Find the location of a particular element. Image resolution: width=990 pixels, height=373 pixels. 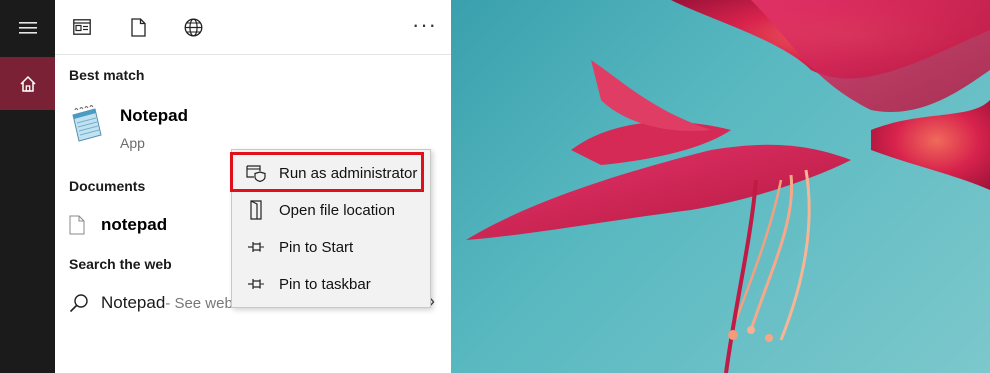

documents-filter-button is located at coordinates (138, 27).